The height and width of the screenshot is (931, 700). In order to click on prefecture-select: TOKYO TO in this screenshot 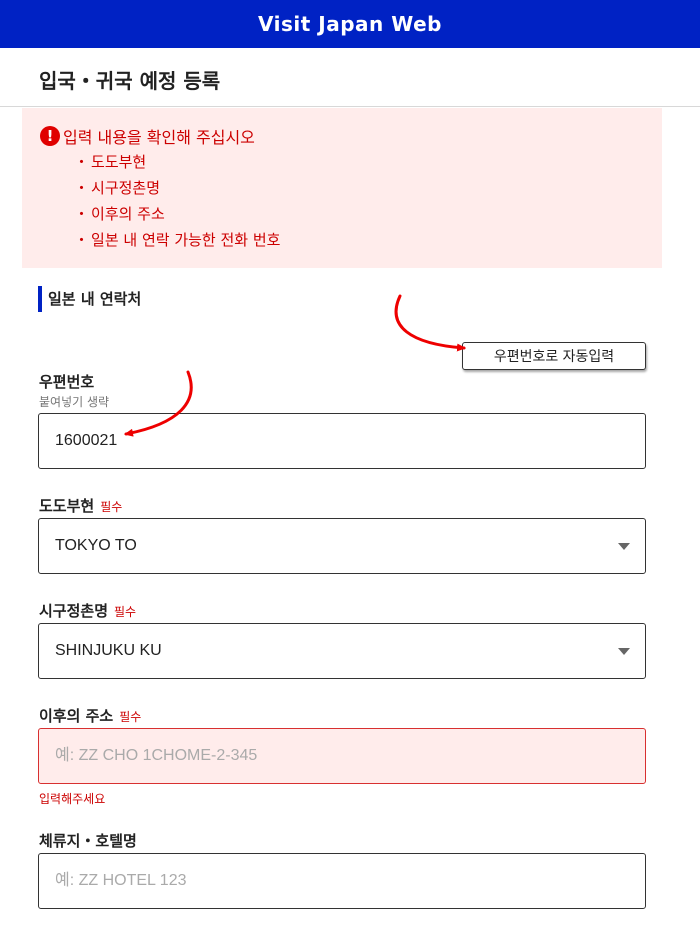, I will do `click(342, 546)`.